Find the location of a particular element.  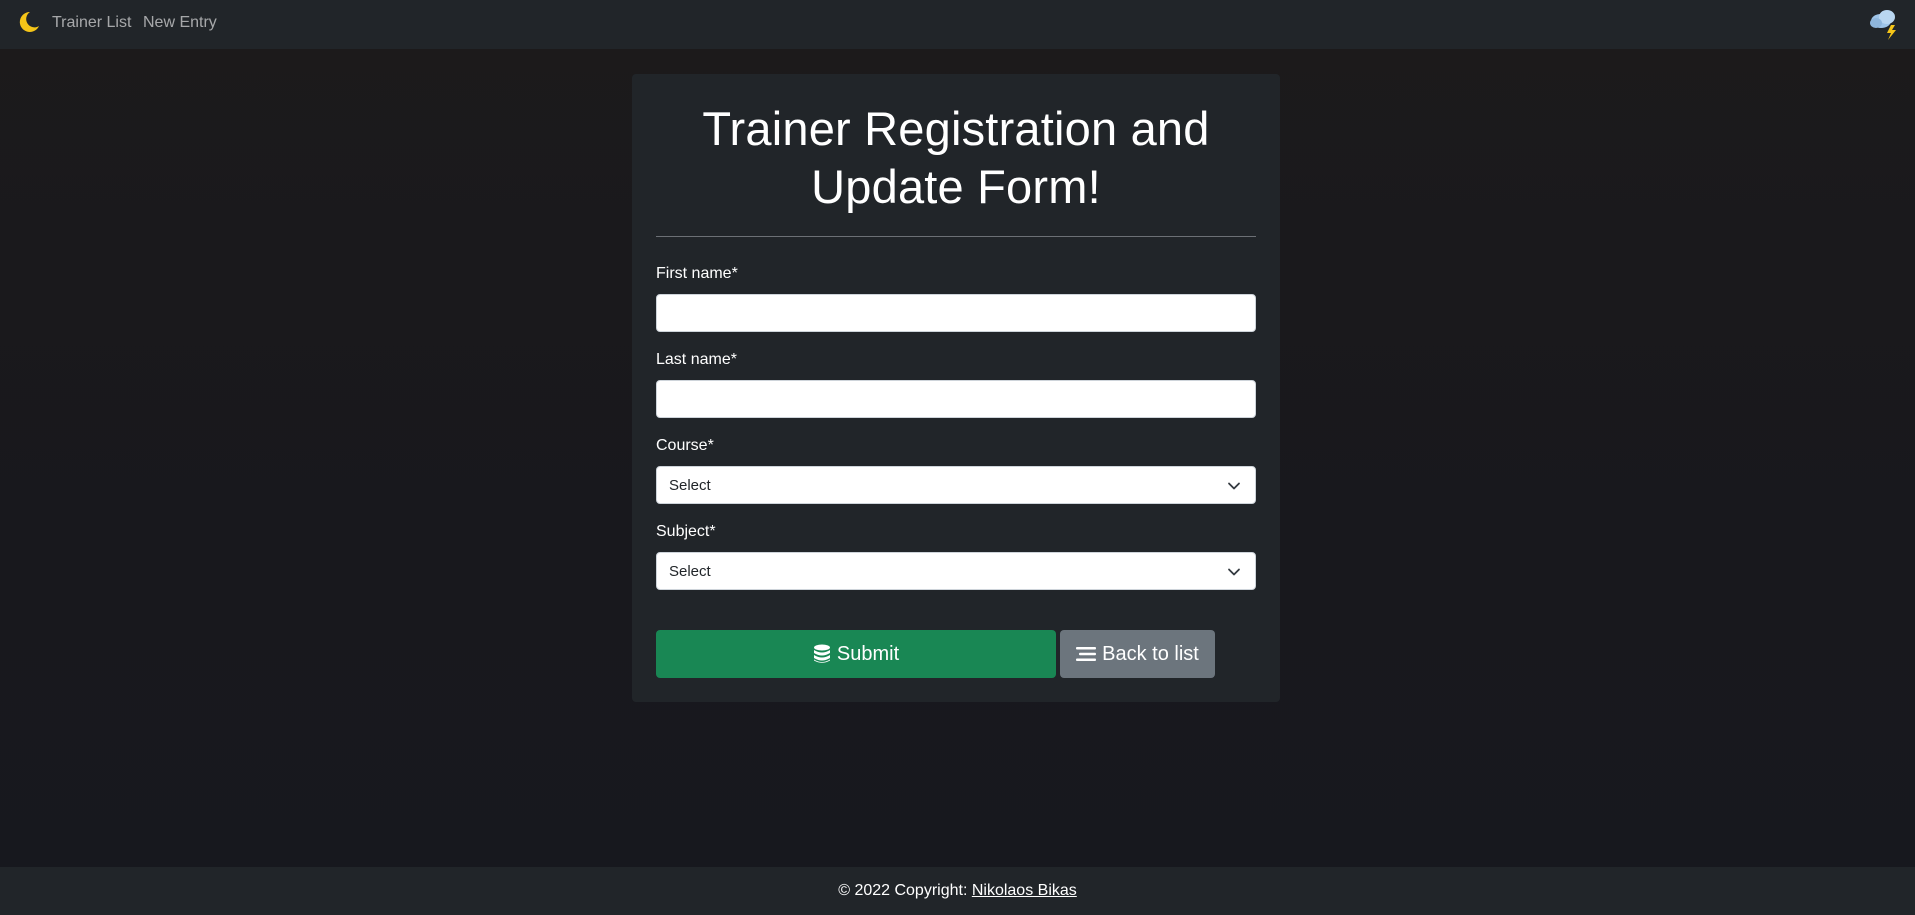

cloud-storm-icon is located at coordinates (1885, 23).